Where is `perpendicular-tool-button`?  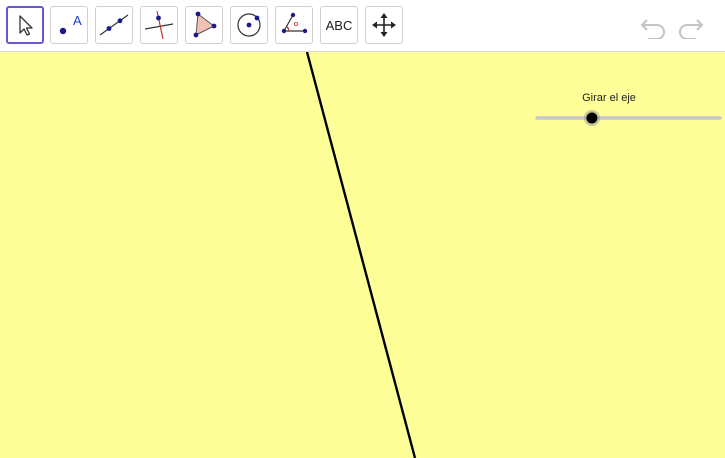
perpendicular-tool-button is located at coordinates (159, 25).